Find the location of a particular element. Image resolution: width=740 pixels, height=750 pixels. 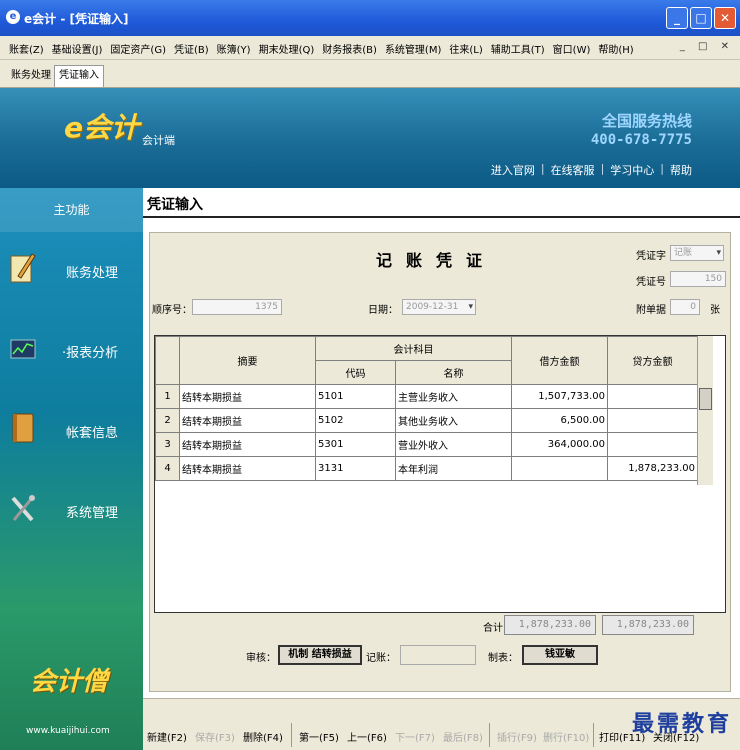

insert-row-button: 插行(F9) is located at coordinates (517, 736).